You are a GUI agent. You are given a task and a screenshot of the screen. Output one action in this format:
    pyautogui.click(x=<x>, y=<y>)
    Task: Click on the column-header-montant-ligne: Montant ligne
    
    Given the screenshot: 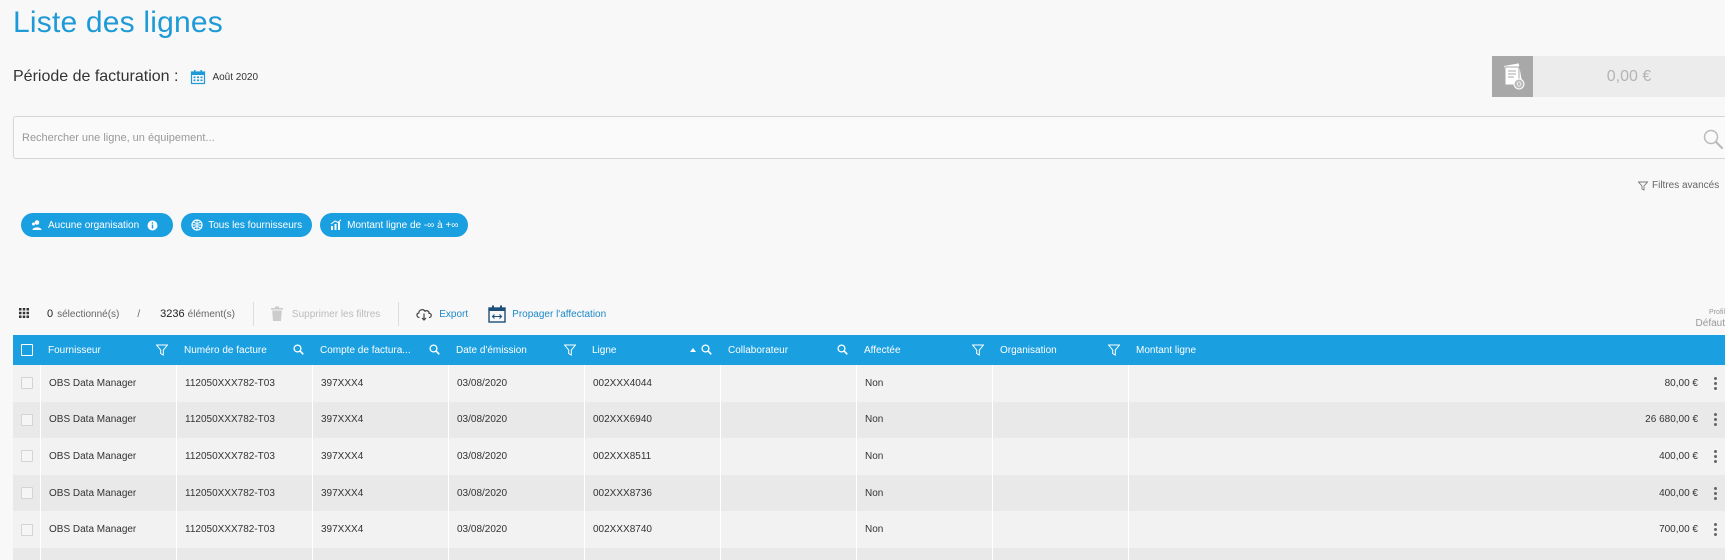 What is the action you would take?
    pyautogui.click(x=1417, y=350)
    